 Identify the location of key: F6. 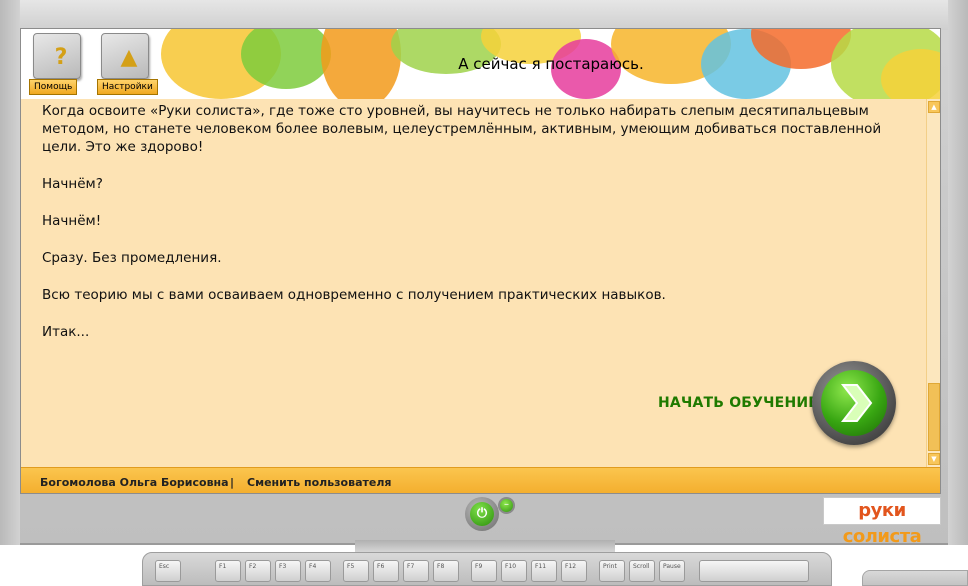
(386, 571).